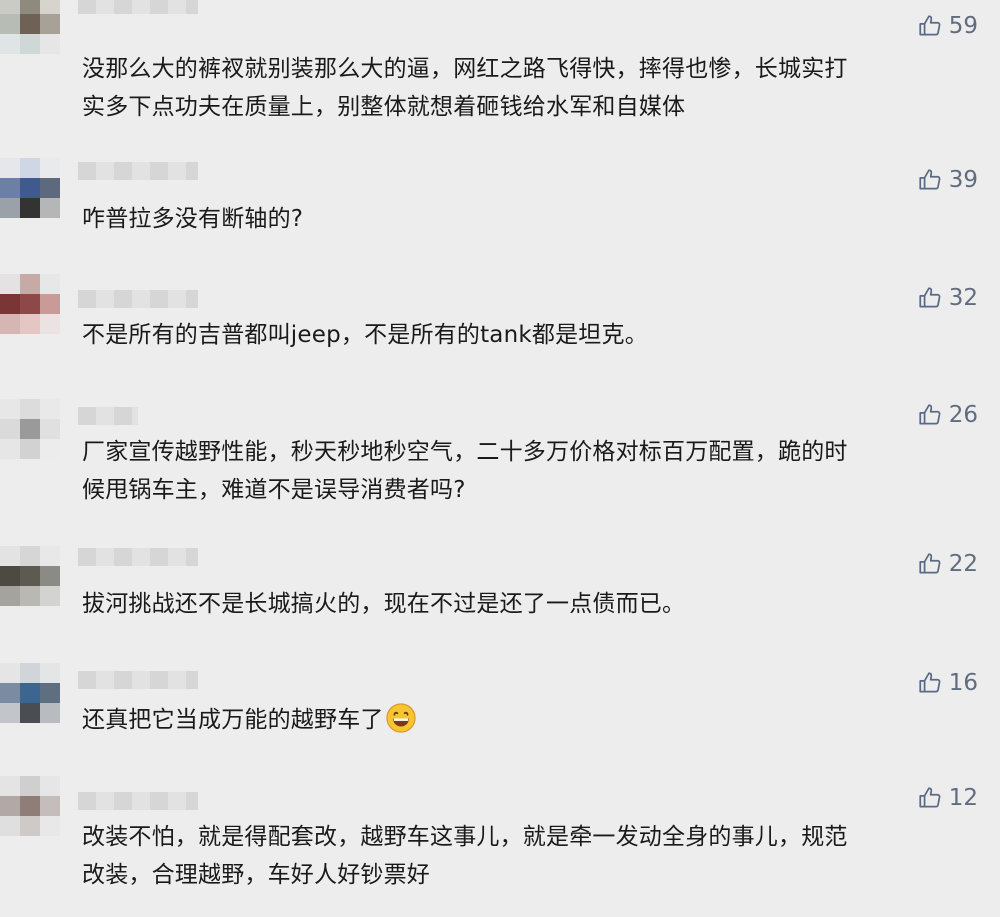 The width and height of the screenshot is (1000, 917). What do you see at coordinates (963, 26) in the screenshot?
I see `like-count: 59` at bounding box center [963, 26].